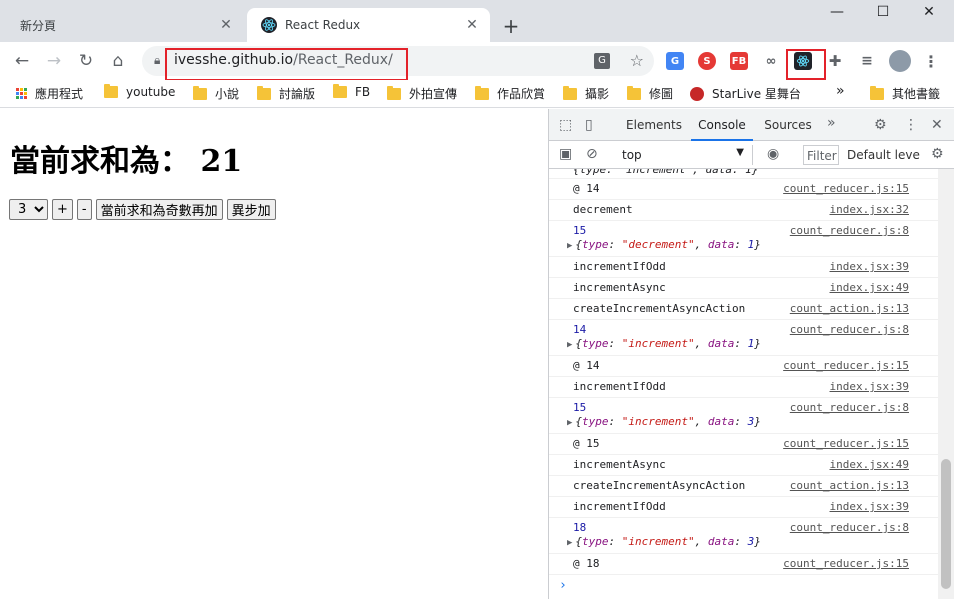 The image size is (954, 599). What do you see at coordinates (589, 125) in the screenshot?
I see `device-toolbar-icon: ▯` at bounding box center [589, 125].